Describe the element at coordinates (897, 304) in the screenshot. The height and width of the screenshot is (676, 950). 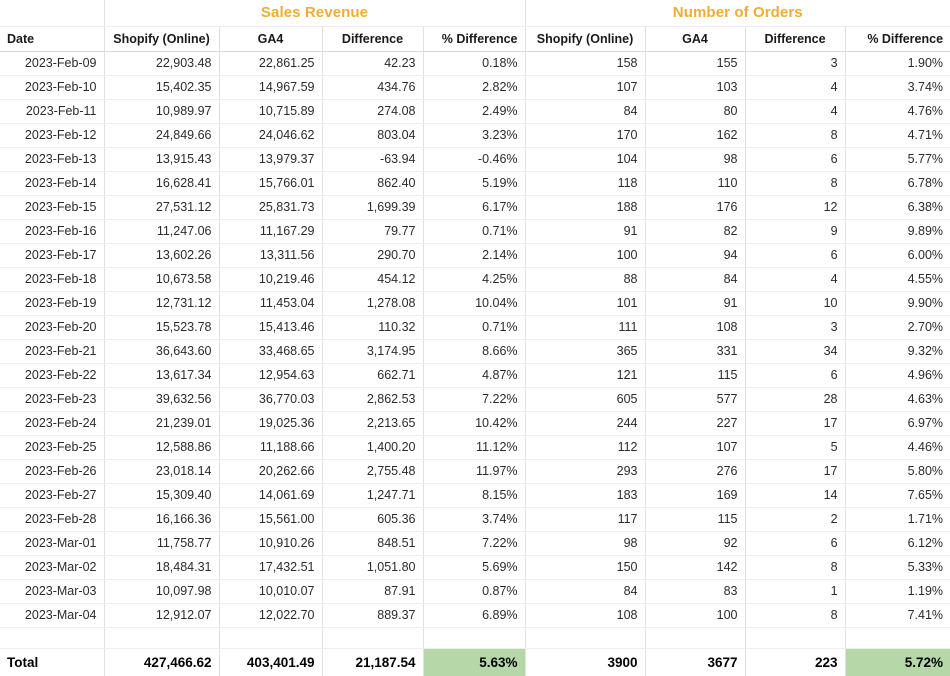
I see `cell-orders-pct-difference: 9.90%` at that location.